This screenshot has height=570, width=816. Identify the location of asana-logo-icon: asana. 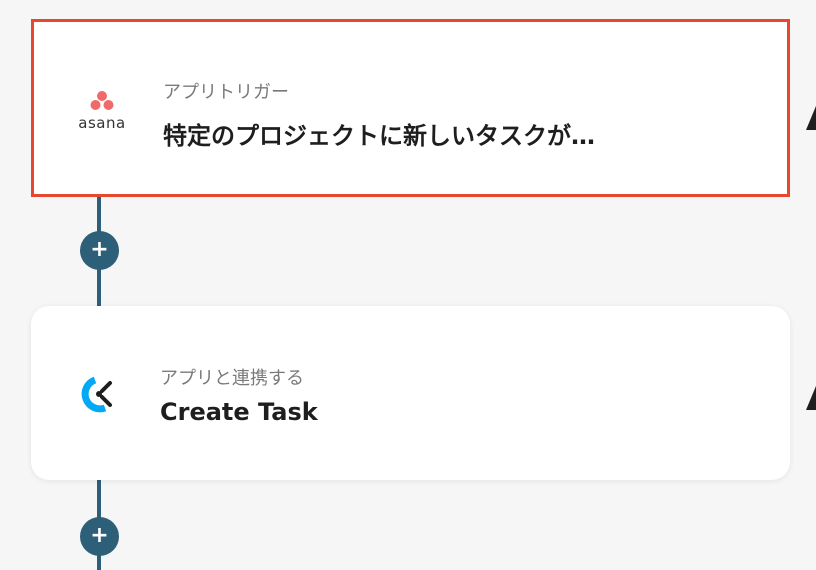
(102, 108).